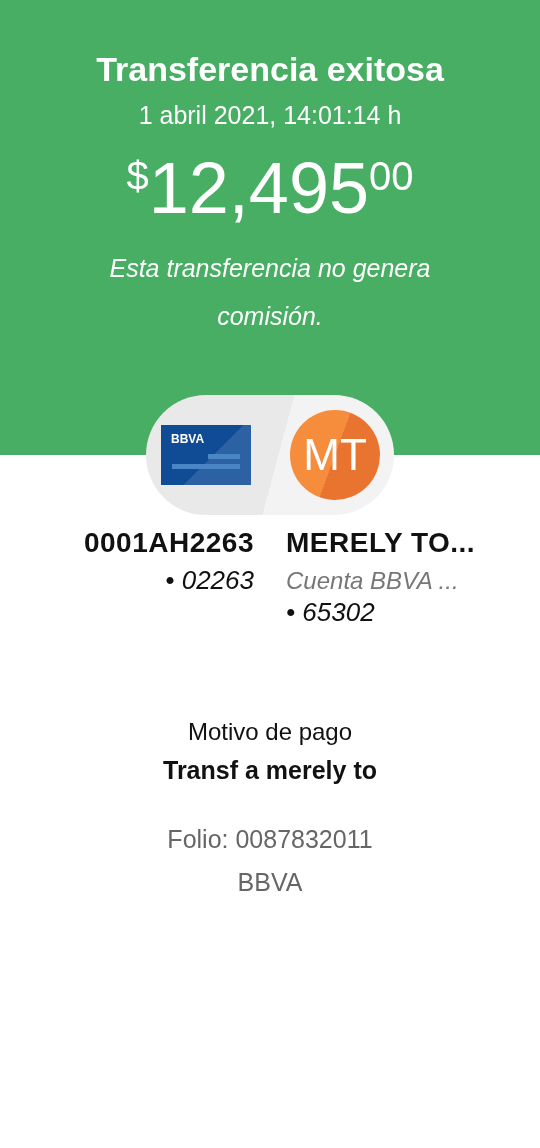 The width and height of the screenshot is (540, 1148). I want to click on recipient-number: • 65302, so click(330, 612).